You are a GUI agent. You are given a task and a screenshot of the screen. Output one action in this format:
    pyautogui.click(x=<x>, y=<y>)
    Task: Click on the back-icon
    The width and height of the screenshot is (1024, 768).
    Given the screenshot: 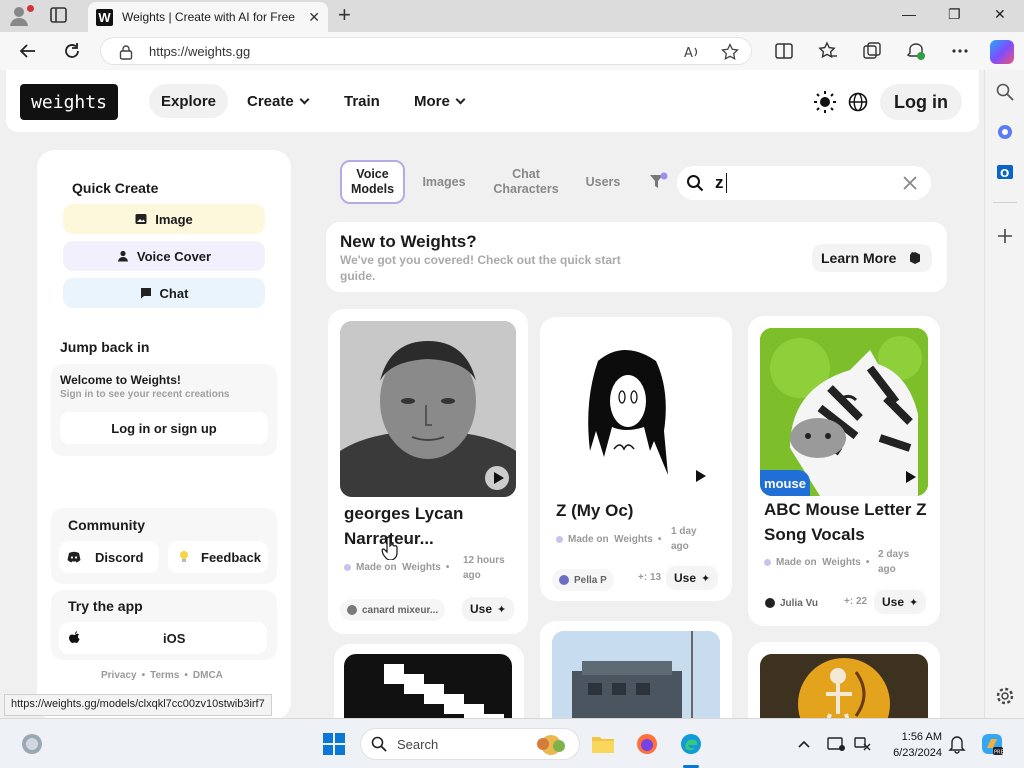 What is the action you would take?
    pyautogui.click(x=28, y=51)
    